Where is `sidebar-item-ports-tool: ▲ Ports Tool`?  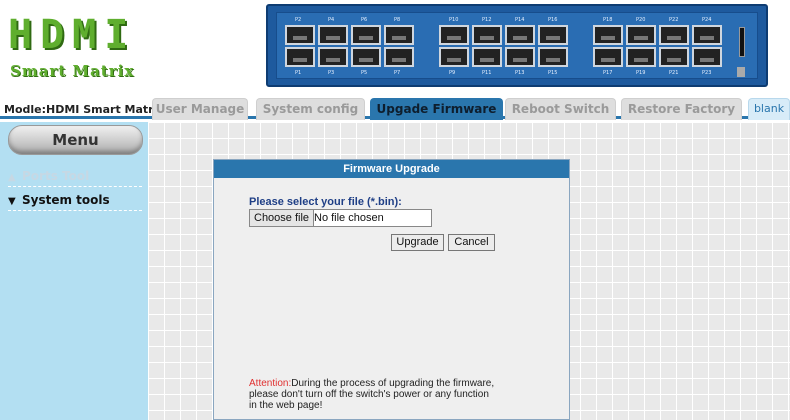 sidebar-item-ports-tool: ▲ Ports Tool is located at coordinates (75, 176).